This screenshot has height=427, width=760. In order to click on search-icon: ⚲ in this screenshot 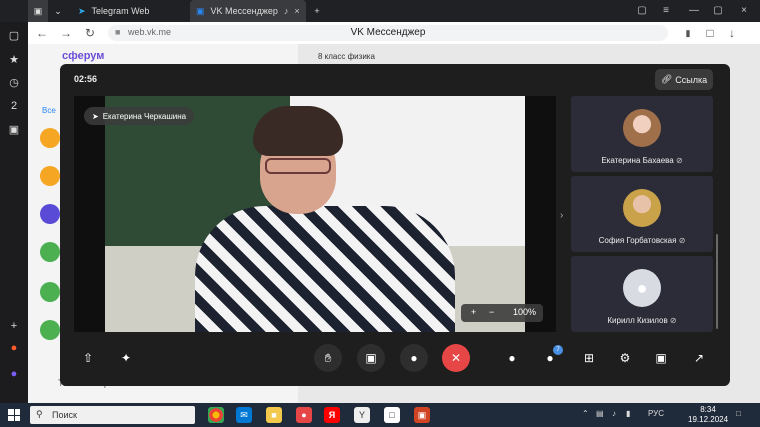, I will do `click(39, 414)`.